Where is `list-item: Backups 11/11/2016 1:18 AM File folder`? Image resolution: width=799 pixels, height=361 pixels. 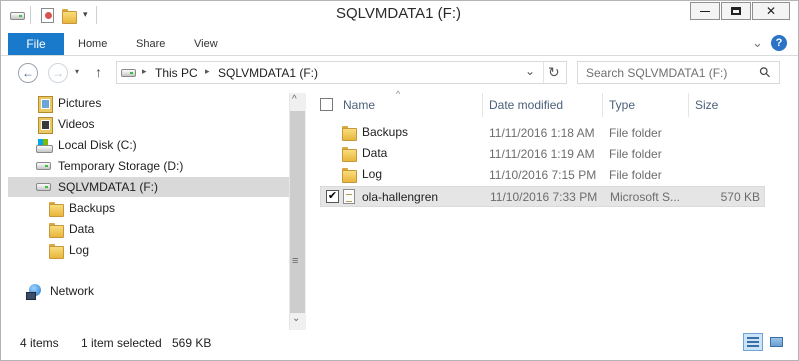
list-item: Backups 11/11/2016 1:18 AM File folder is located at coordinates (542, 133).